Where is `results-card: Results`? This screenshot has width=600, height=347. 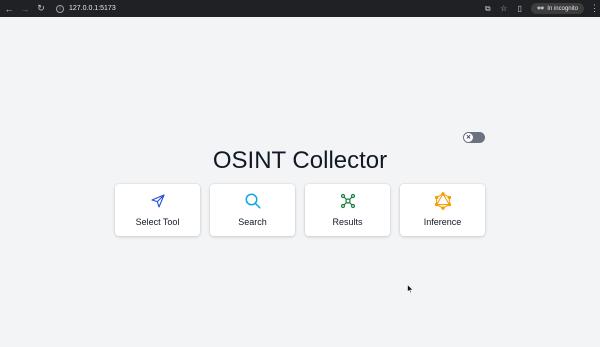 results-card: Results is located at coordinates (347, 210).